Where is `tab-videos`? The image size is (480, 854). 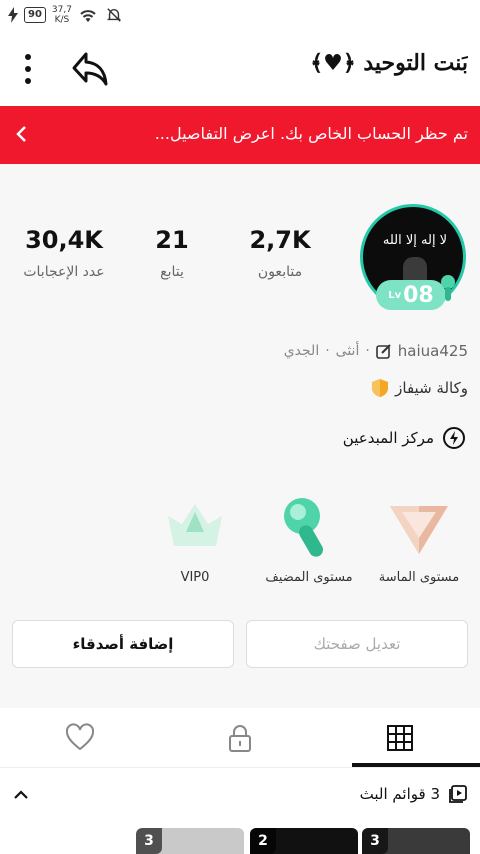 tab-videos is located at coordinates (400, 738).